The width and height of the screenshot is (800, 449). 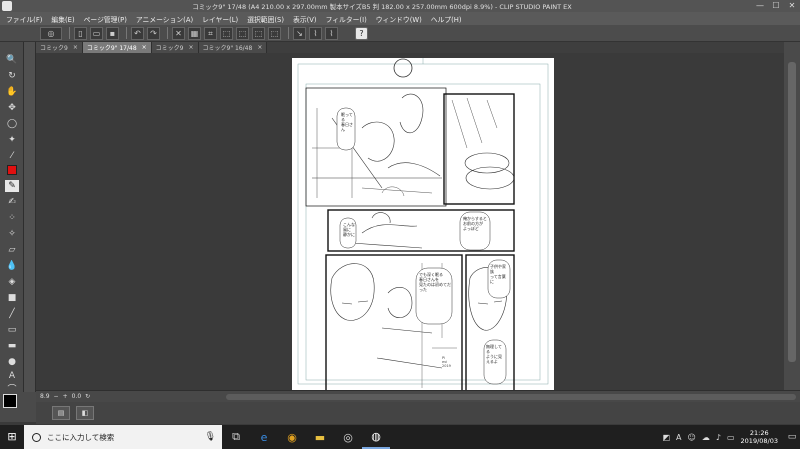 What do you see at coordinates (96, 33) in the screenshot?
I see `open-file-icon: ▭` at bounding box center [96, 33].